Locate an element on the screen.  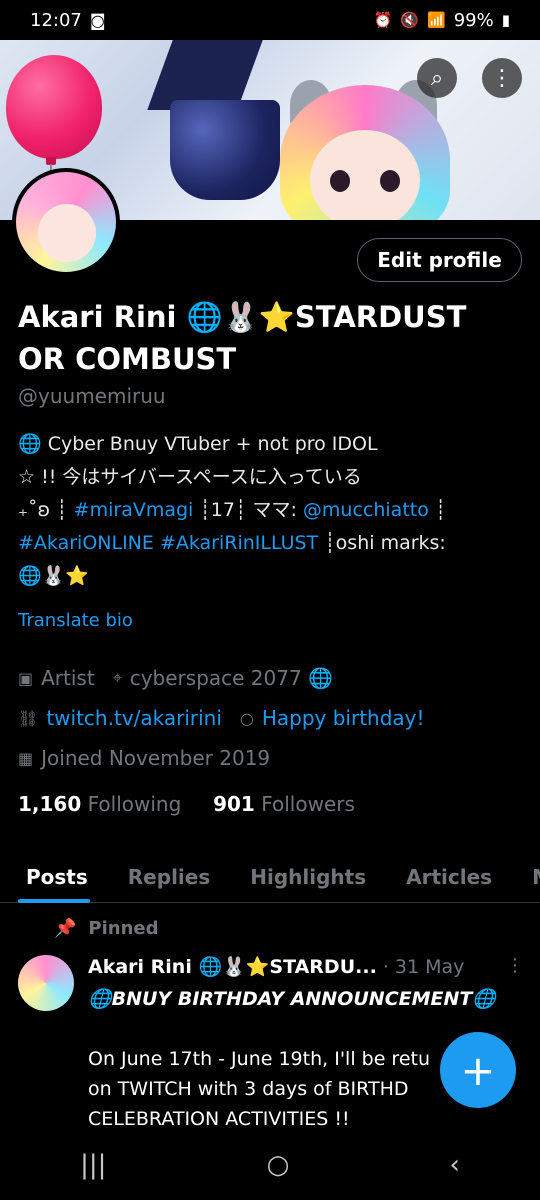
status-bar: 12:07 ◙ ⏰ 🔇 📶 99% ▮ is located at coordinates (270, 20).